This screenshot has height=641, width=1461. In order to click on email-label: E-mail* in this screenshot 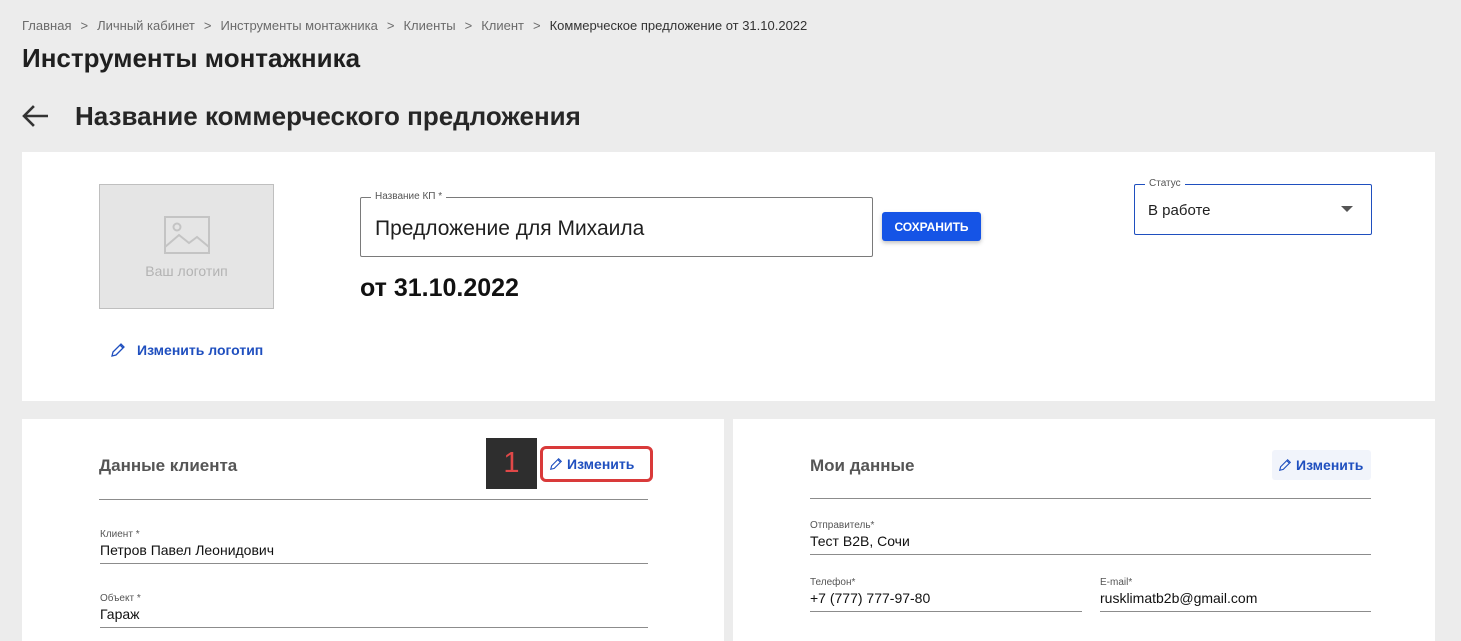, I will do `click(1116, 582)`.